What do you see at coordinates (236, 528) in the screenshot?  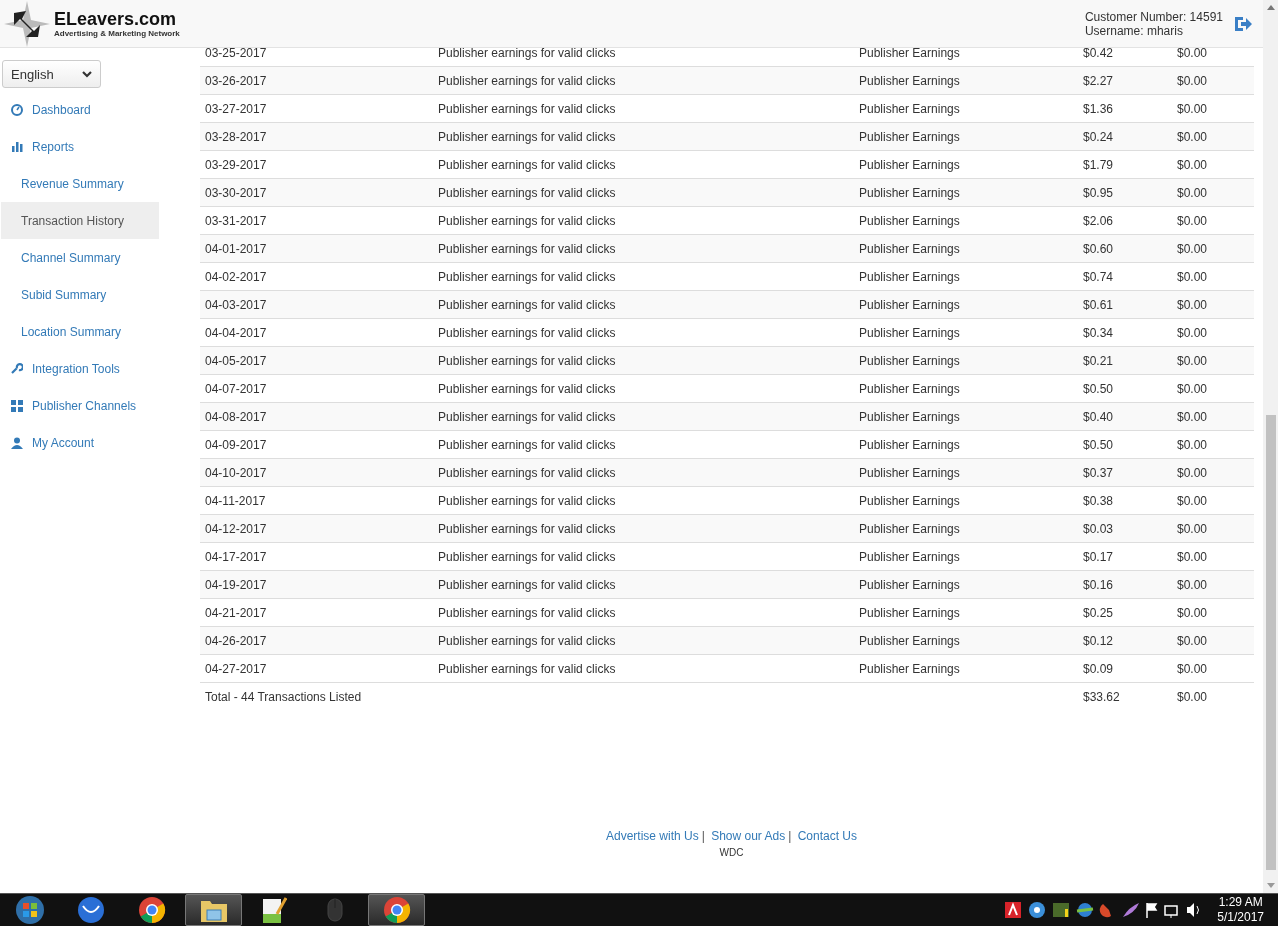 I see `table-cell-text: 04-12-2017` at bounding box center [236, 528].